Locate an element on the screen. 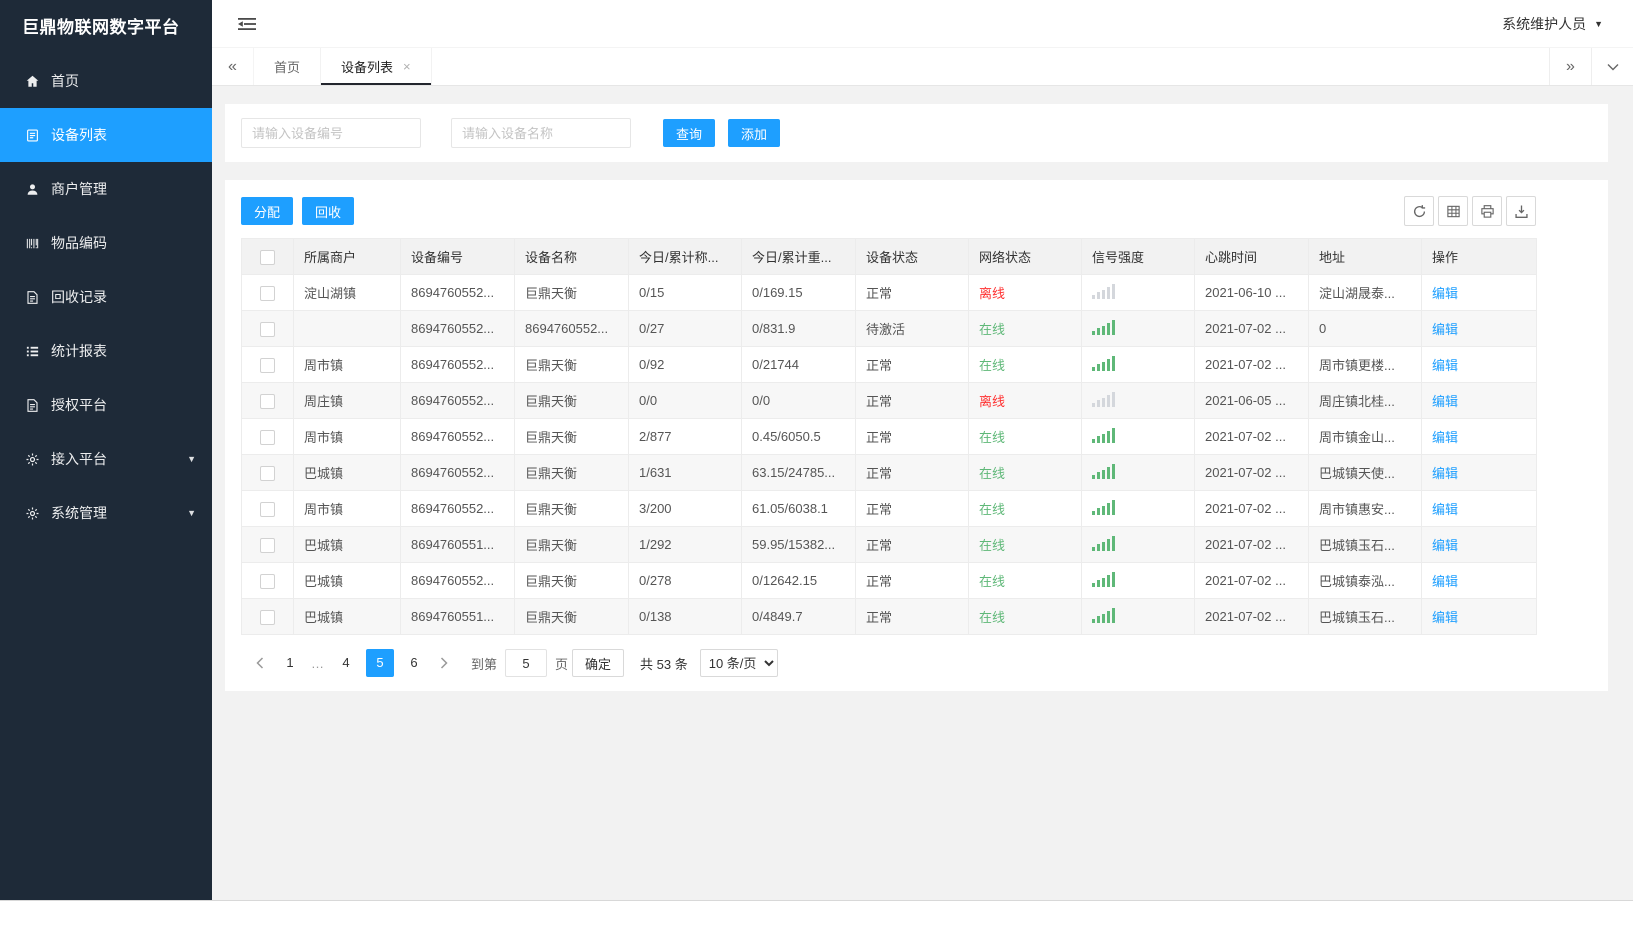  user-role-label: 系统维护人员 is located at coordinates (1544, 23).